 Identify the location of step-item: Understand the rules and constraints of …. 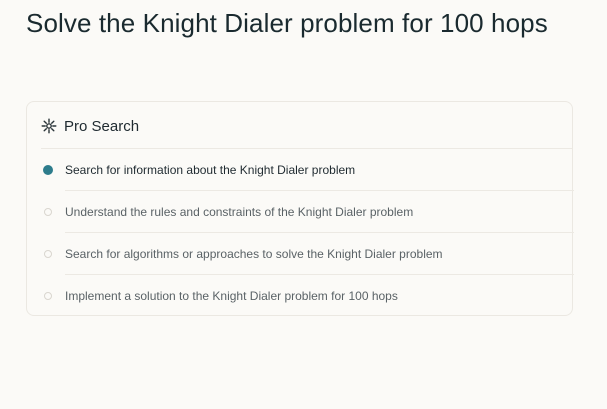
(307, 212).